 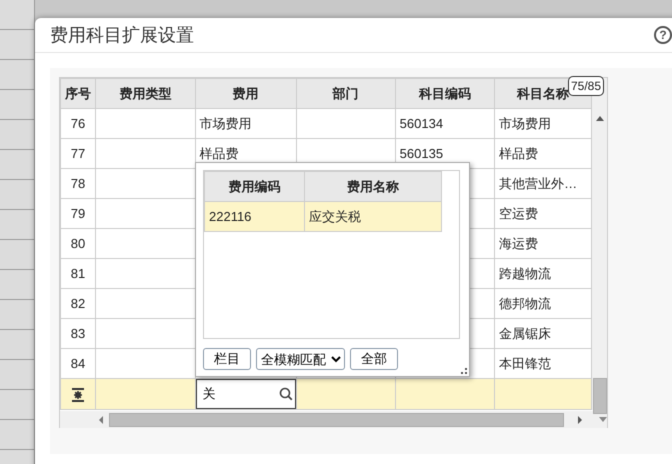 I want to click on all-button: 全部, so click(x=374, y=359).